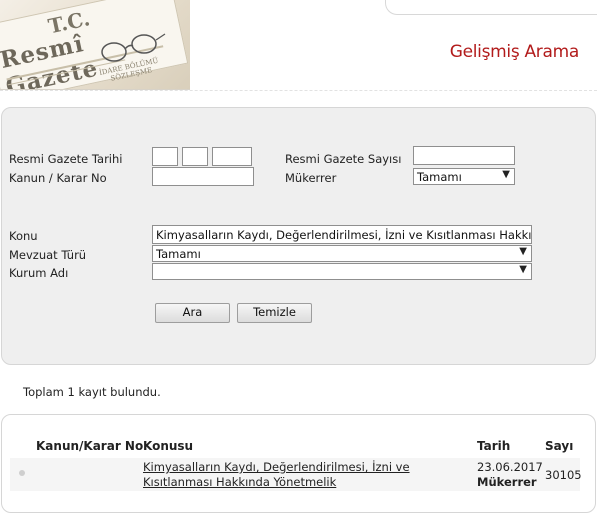 The height and width of the screenshot is (515, 597). Describe the element at coordinates (342, 271) in the screenshot. I see `kurum-adi-select: ▼` at that location.